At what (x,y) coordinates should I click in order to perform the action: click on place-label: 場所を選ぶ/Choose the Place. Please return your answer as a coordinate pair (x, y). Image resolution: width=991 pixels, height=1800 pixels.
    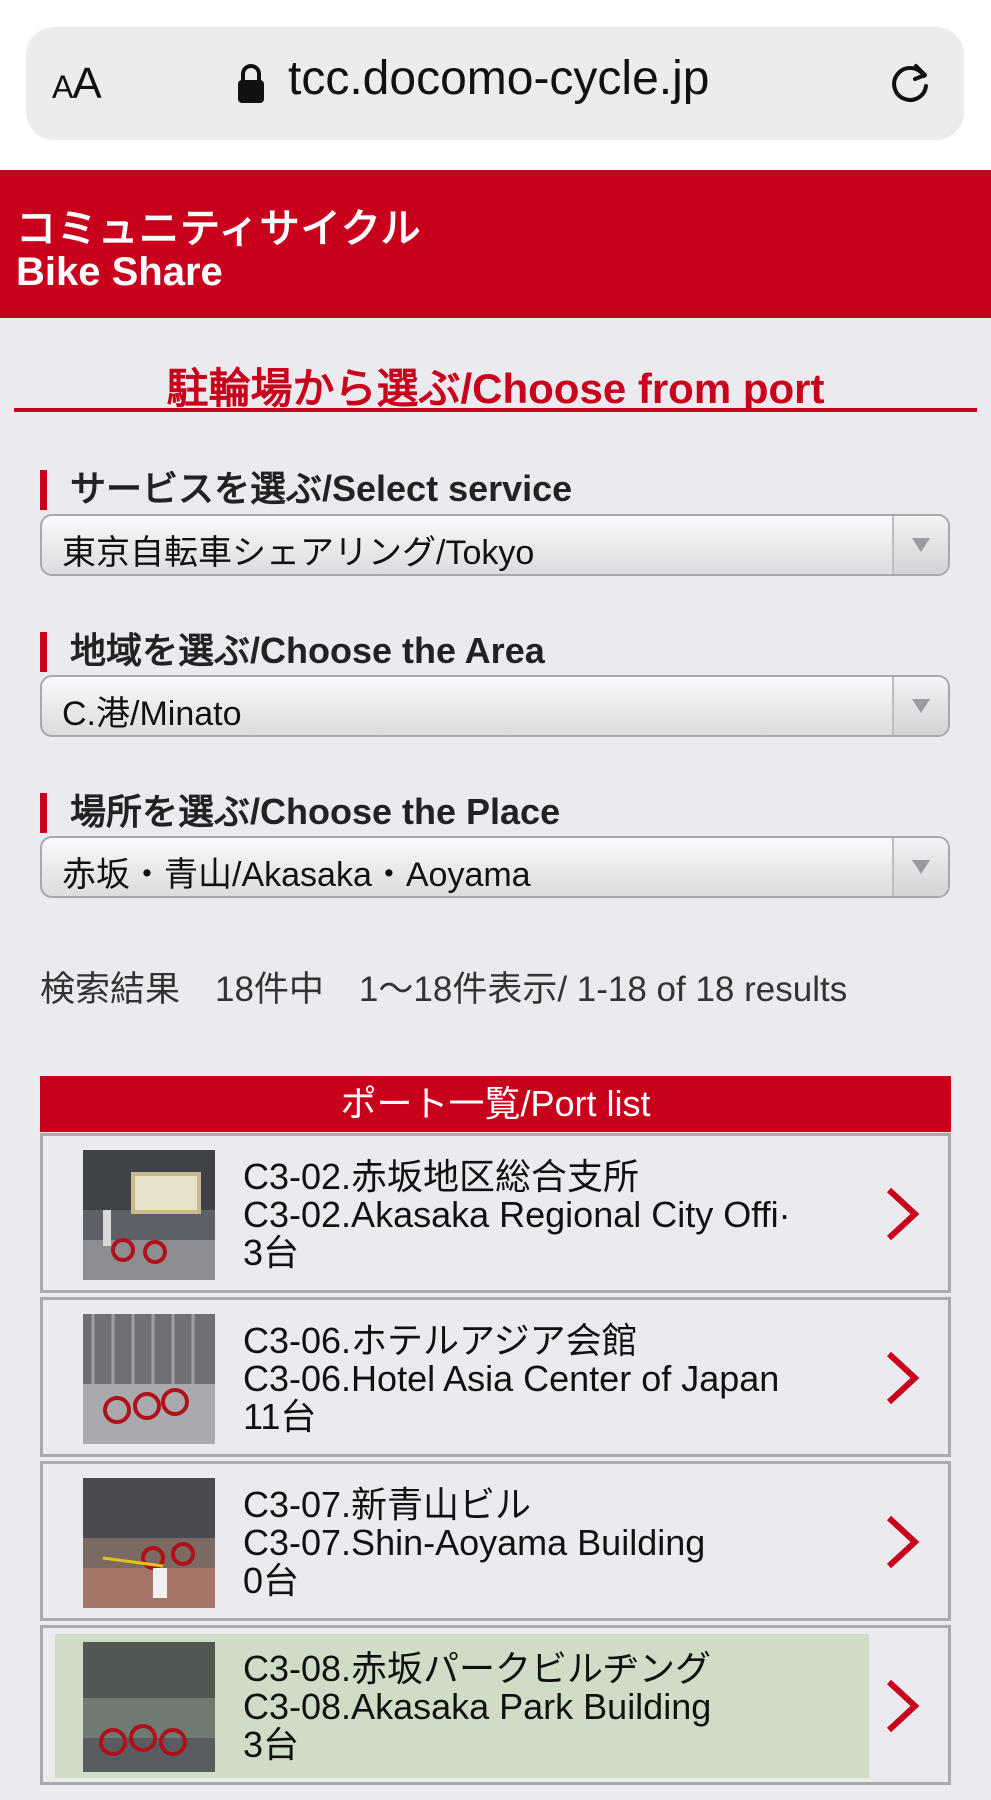
    Looking at the image, I should click on (300, 812).